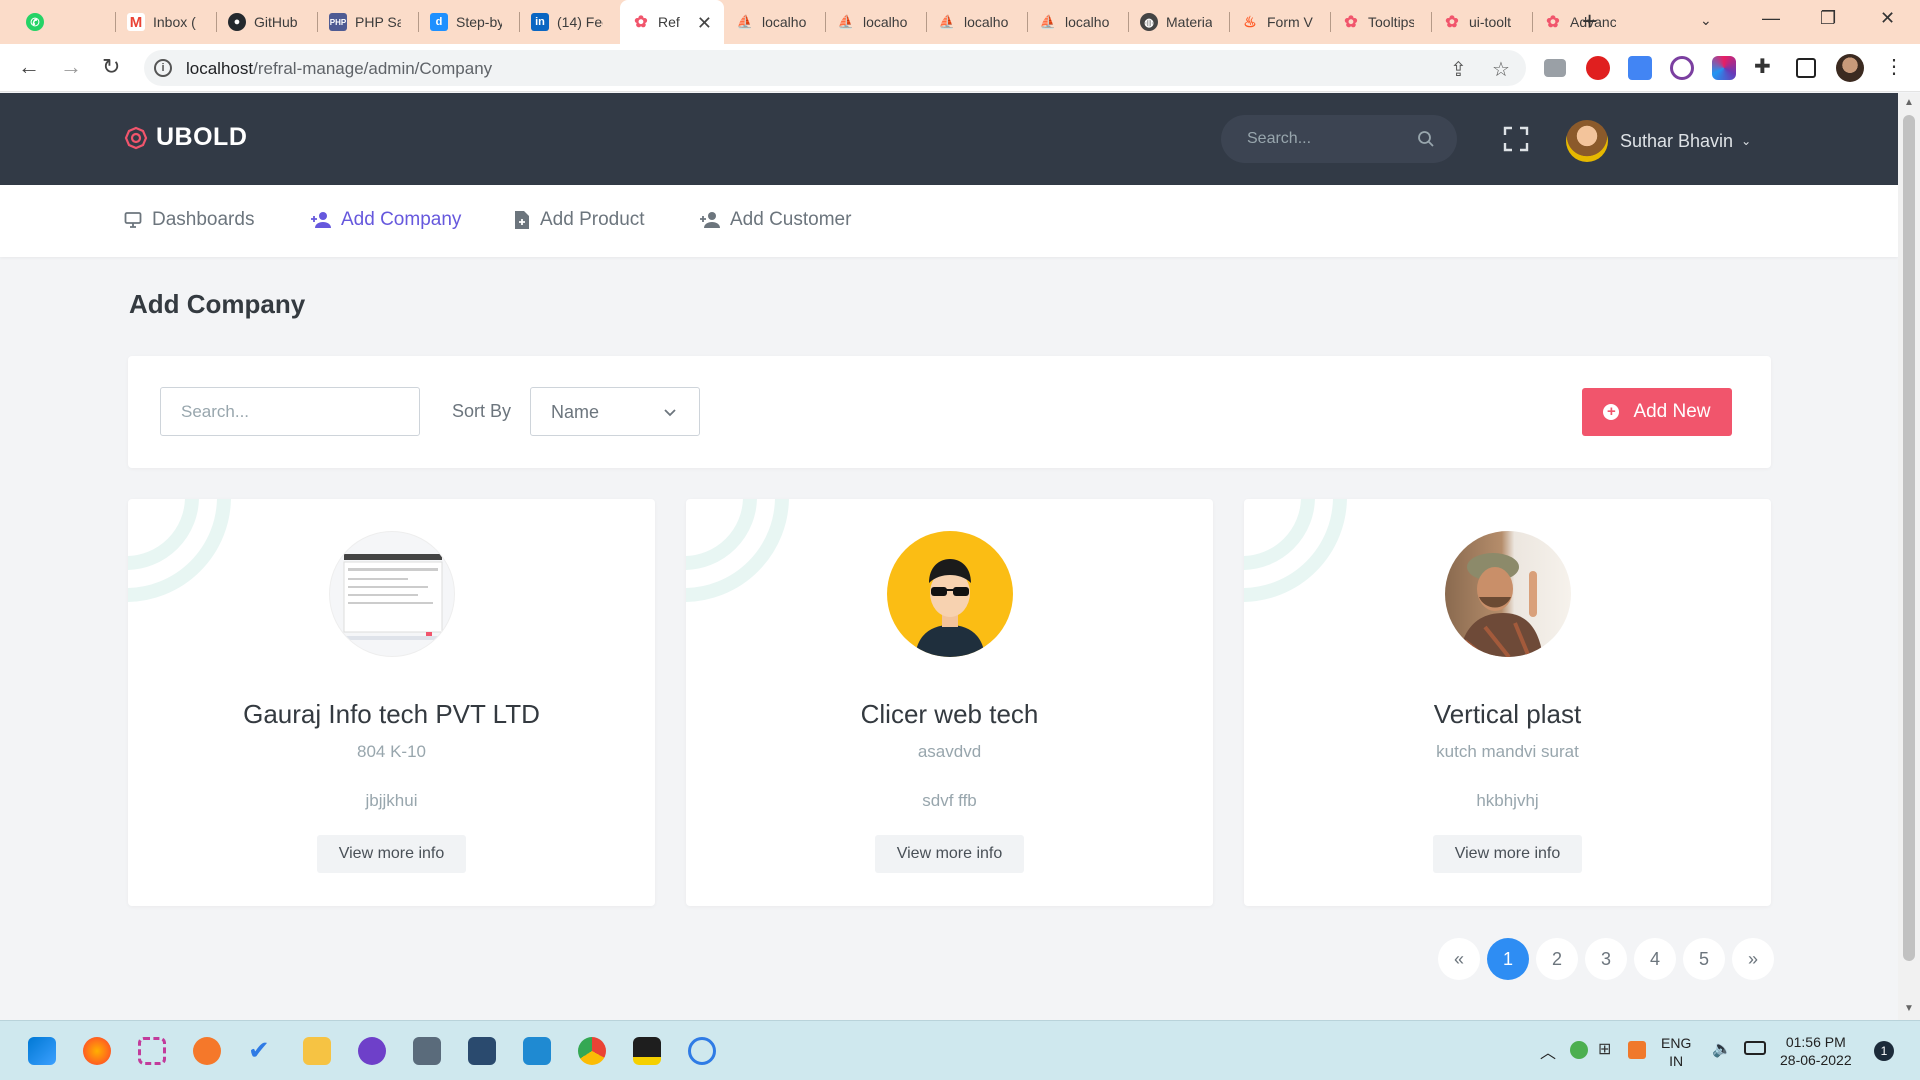  I want to click on github-desktop-icon, so click(372, 1051).